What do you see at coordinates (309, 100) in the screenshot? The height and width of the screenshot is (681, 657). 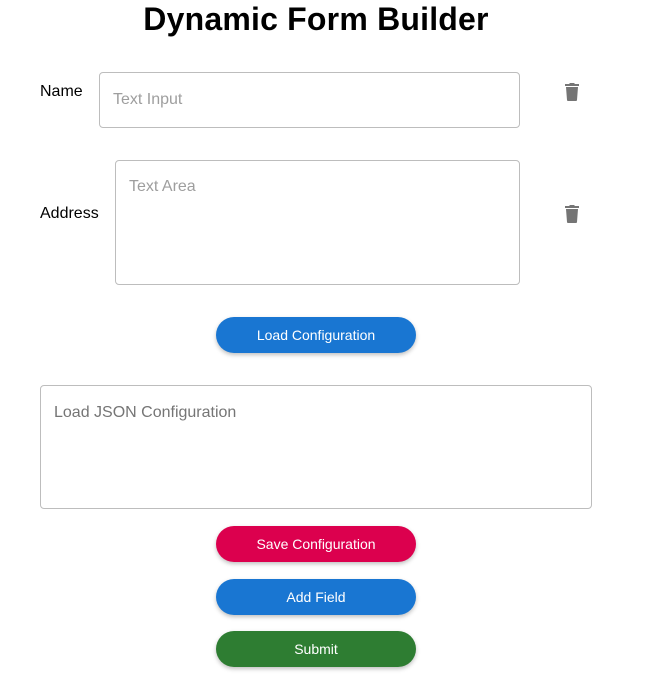 I see `name-text-input` at bounding box center [309, 100].